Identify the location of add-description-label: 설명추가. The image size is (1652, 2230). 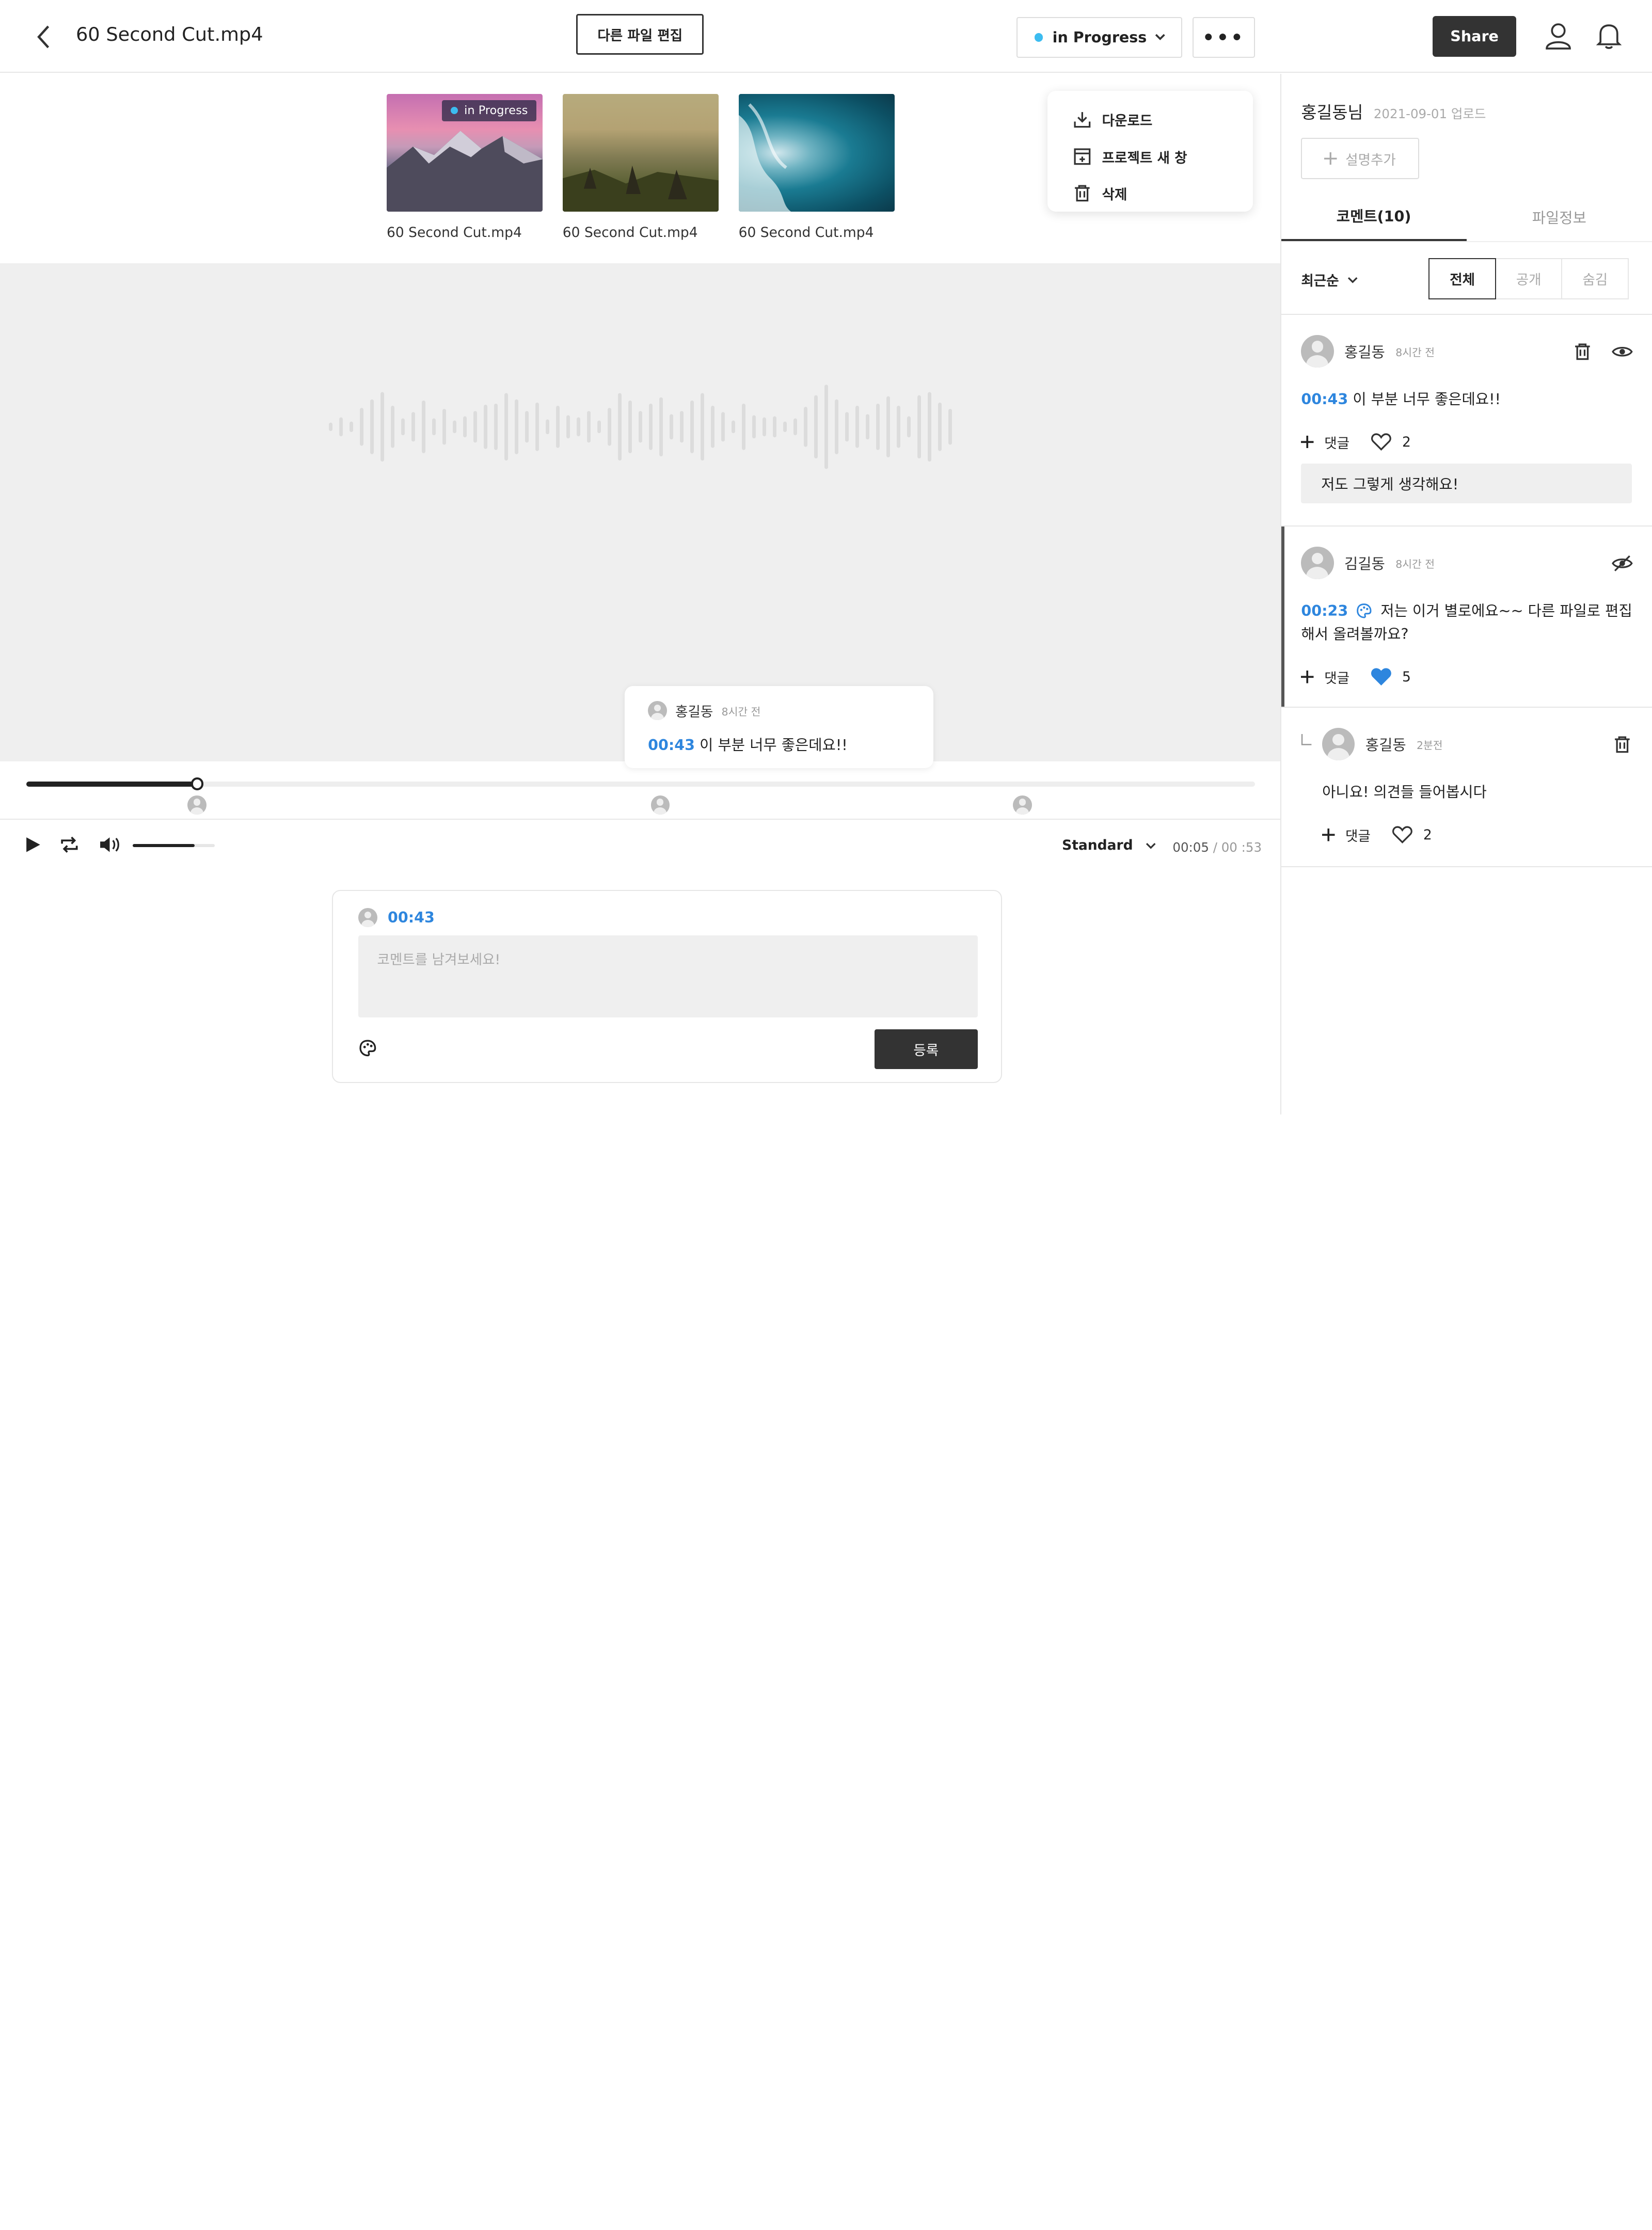
(1370, 160).